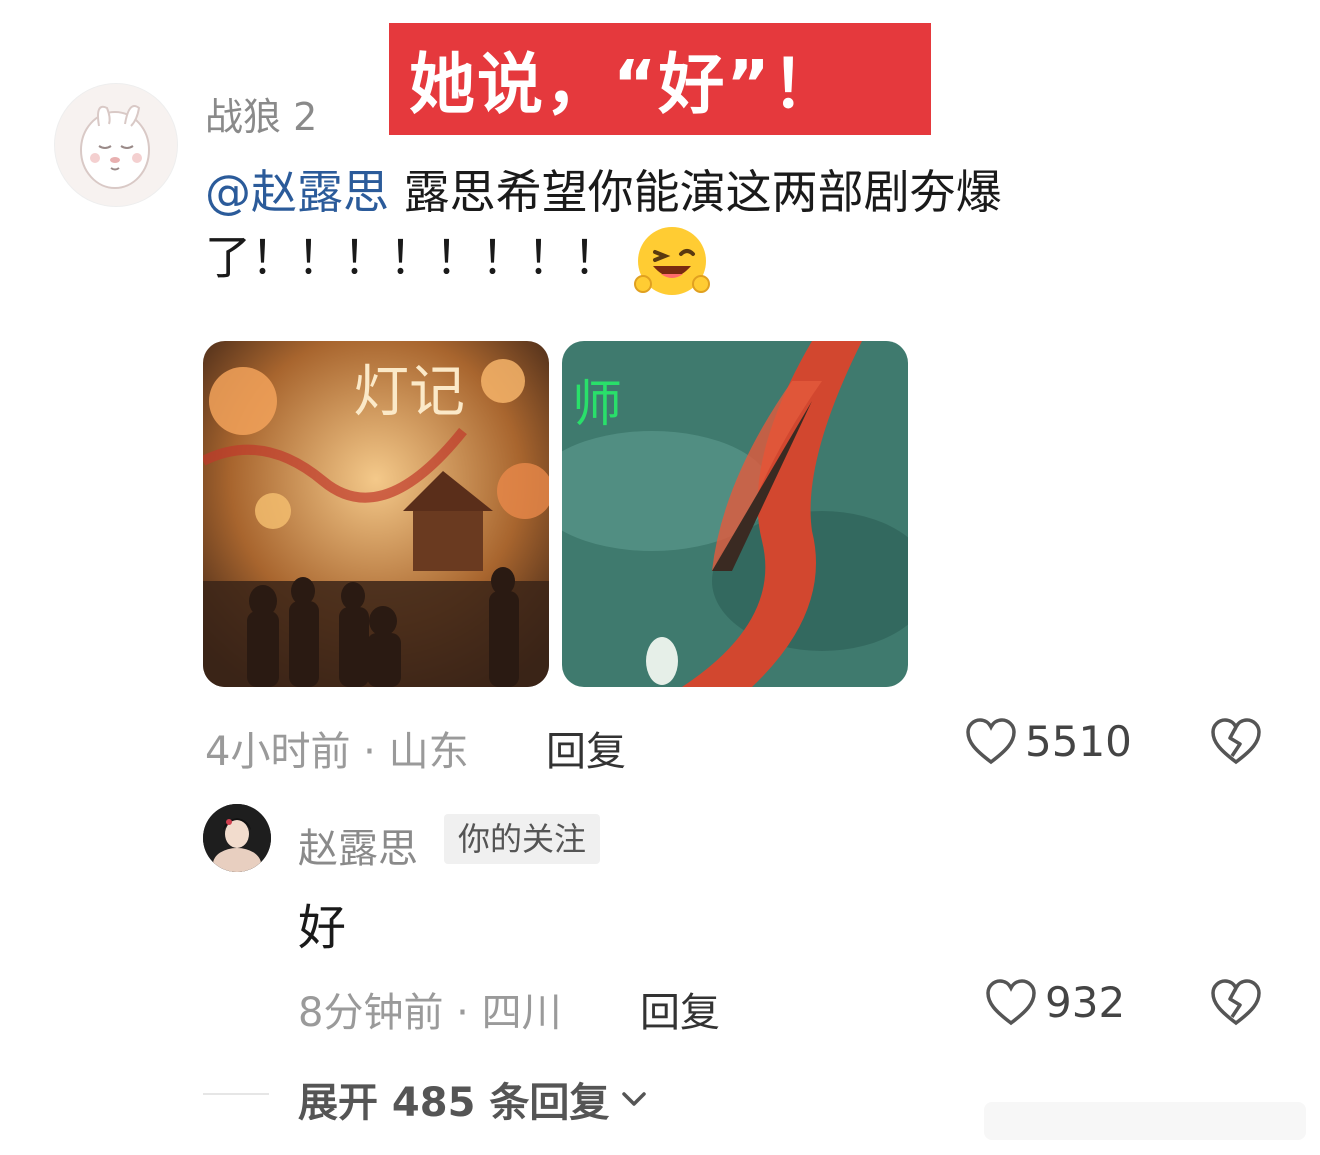 The width and height of the screenshot is (1320, 1155). I want to click on expand-replies-button: 展开 485 条回复, so click(472, 1099).